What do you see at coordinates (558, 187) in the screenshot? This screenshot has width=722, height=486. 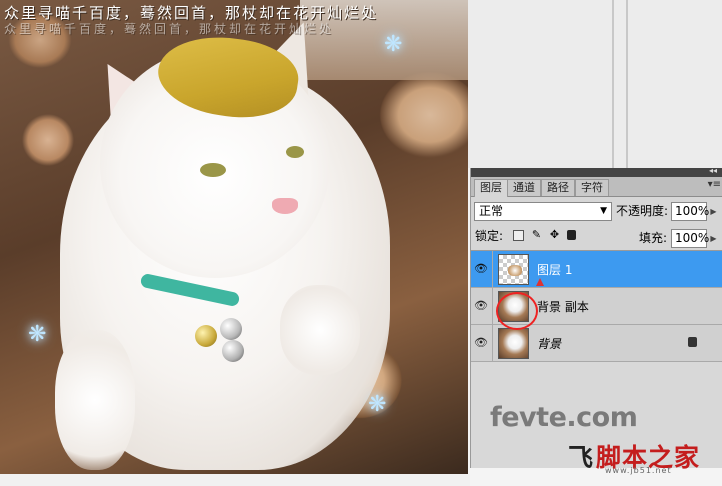 I see `tab-paths: 路径` at bounding box center [558, 187].